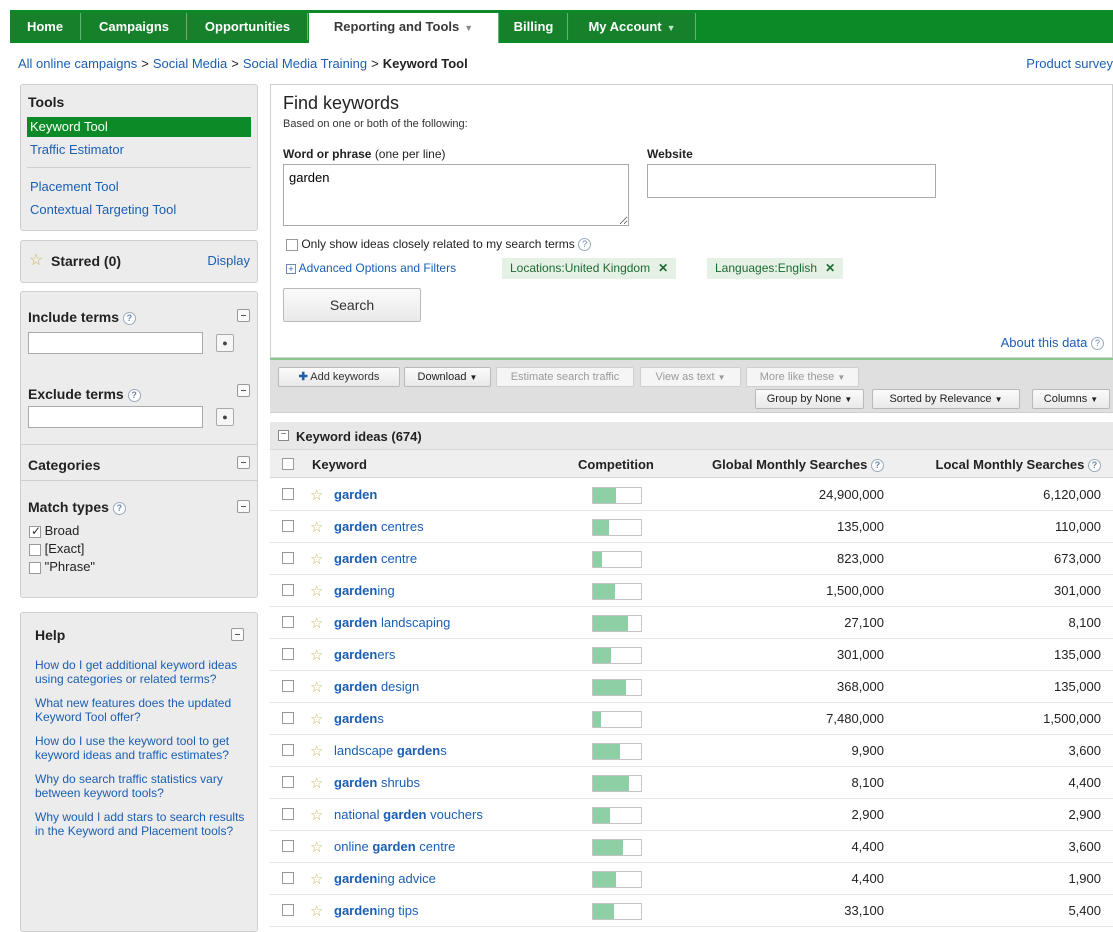  Describe the element at coordinates (456, 195) in the screenshot. I see `word-phrase-input: garden` at that location.